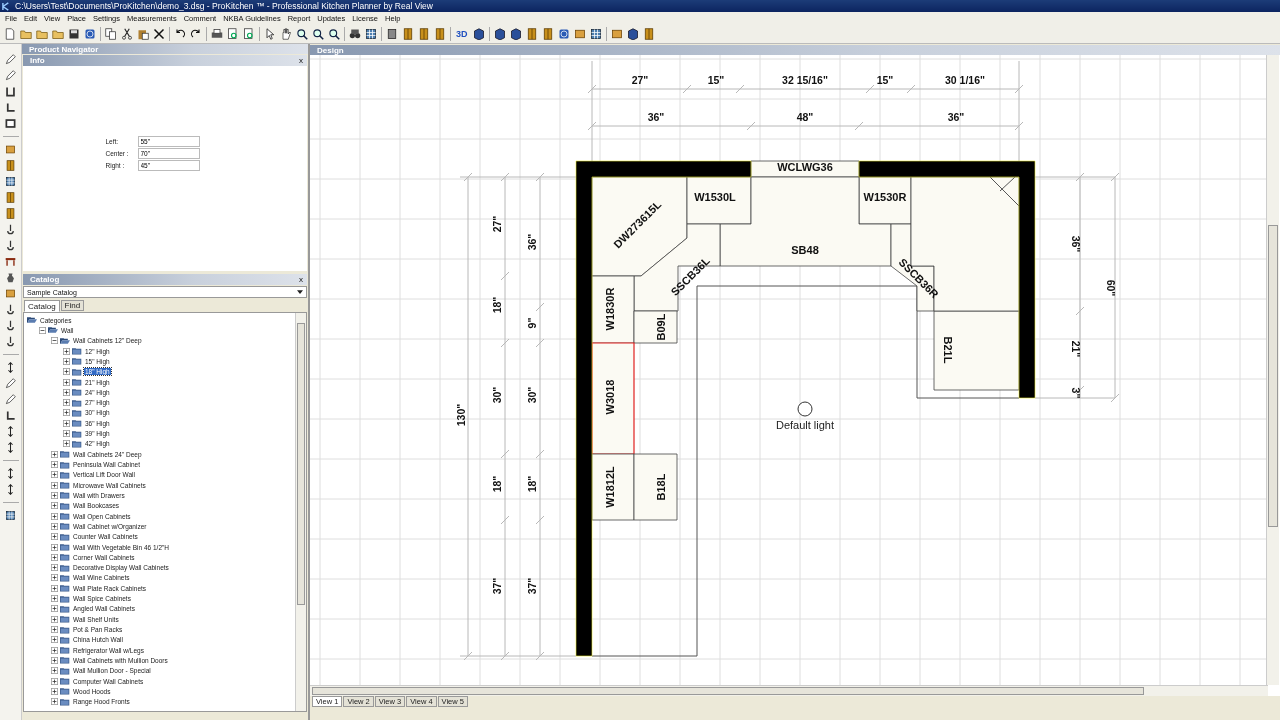 The width and height of the screenshot is (1280, 720). I want to click on tab: Catalog, so click(42, 306).